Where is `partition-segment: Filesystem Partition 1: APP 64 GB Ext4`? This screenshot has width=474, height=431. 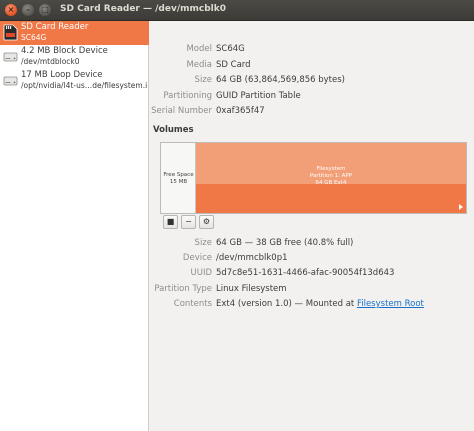
partition-segment: Filesystem Partition 1: APP 64 GB Ext4 is located at coordinates (331, 178).